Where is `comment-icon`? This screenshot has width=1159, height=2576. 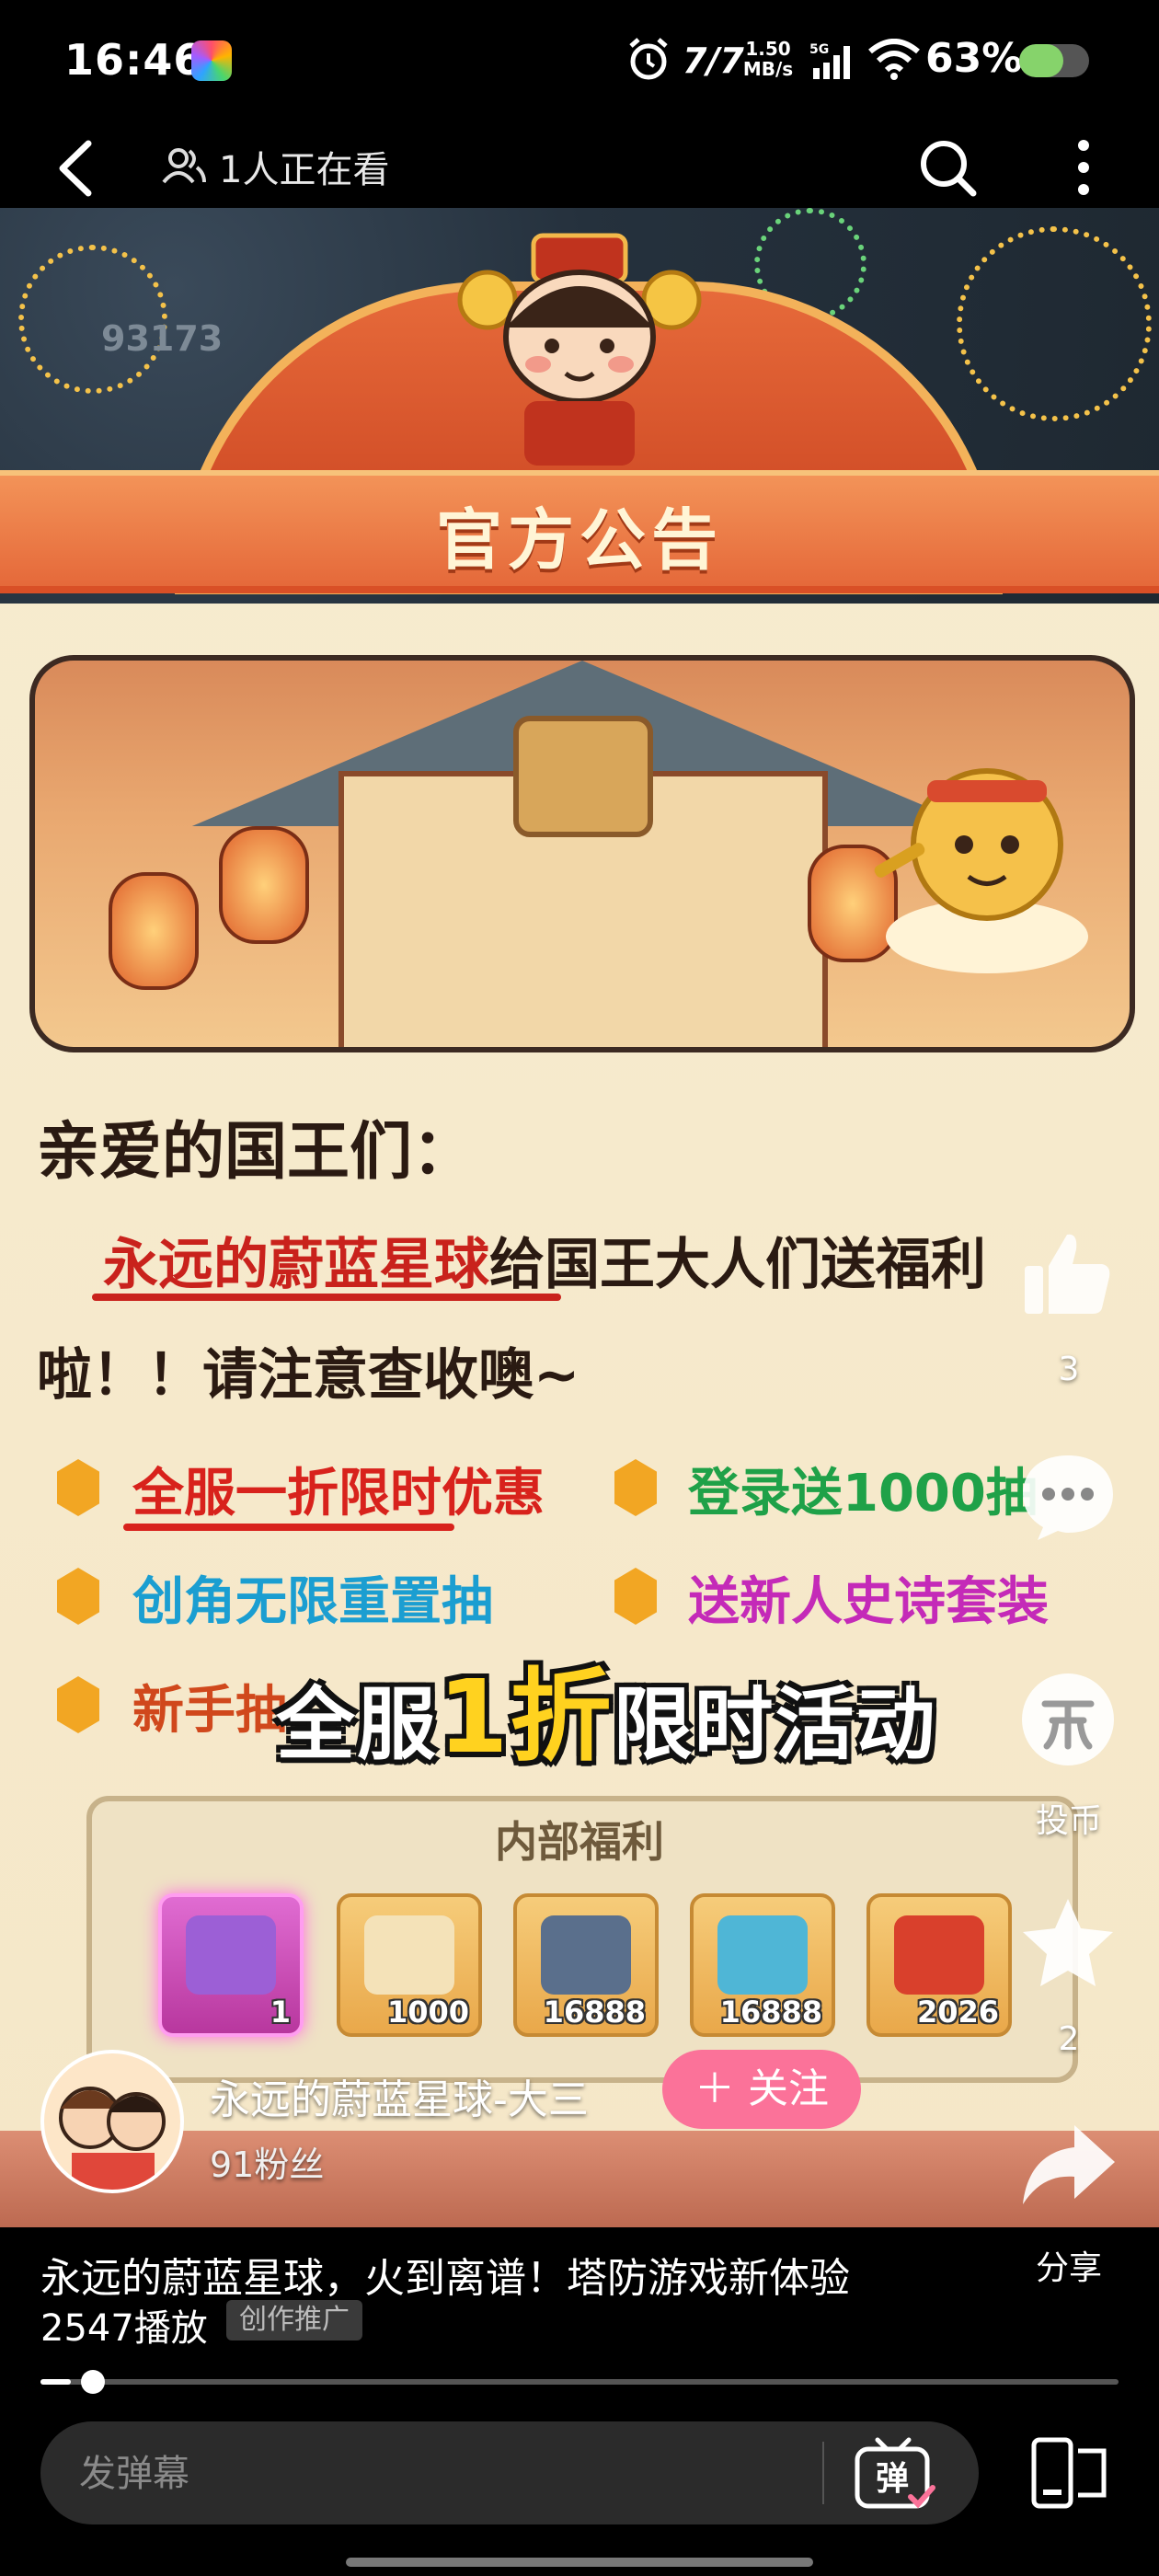
comment-icon is located at coordinates (1068, 1495).